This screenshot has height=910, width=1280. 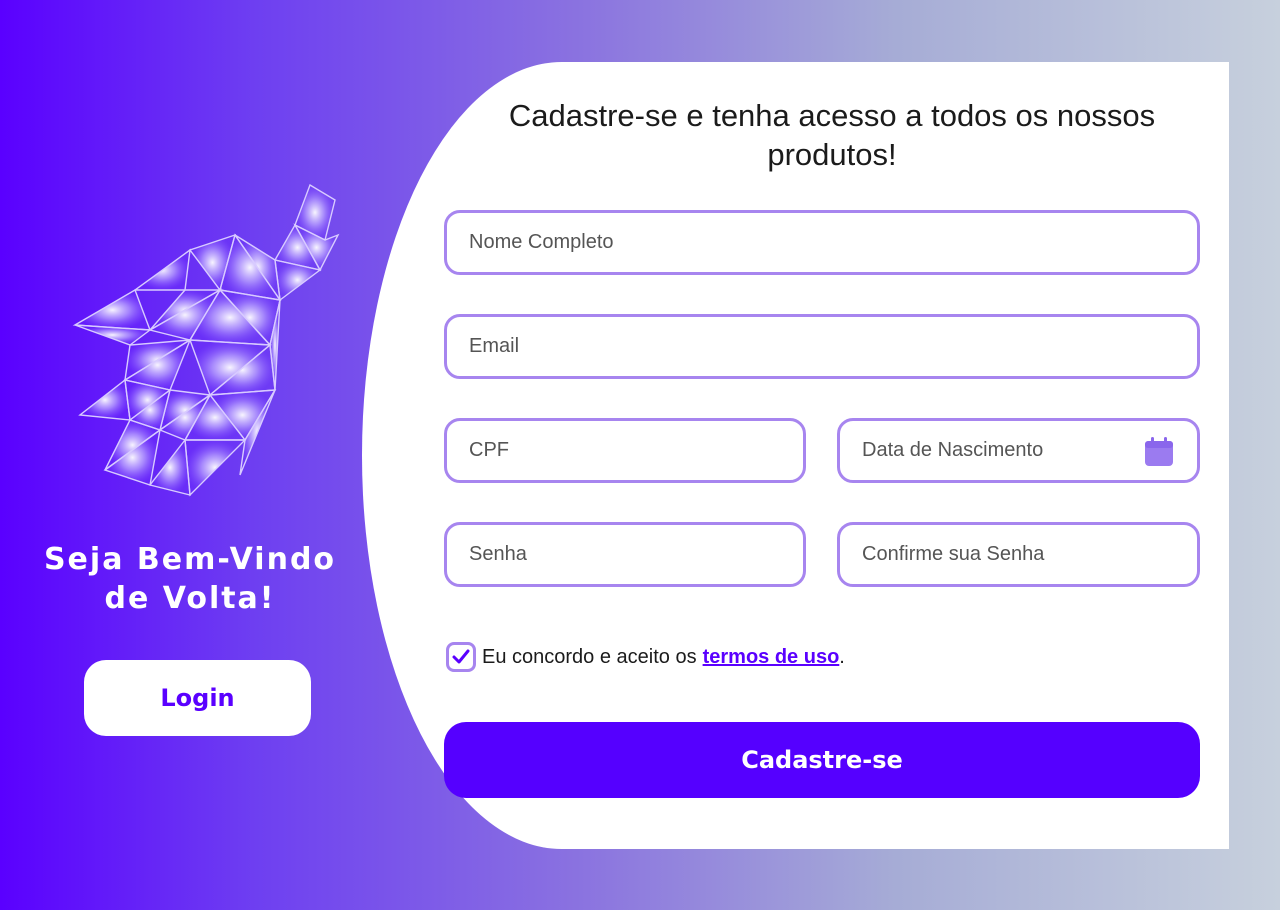 I want to click on welcome-line-1: Seja Bem-Vindo, so click(x=190, y=559).